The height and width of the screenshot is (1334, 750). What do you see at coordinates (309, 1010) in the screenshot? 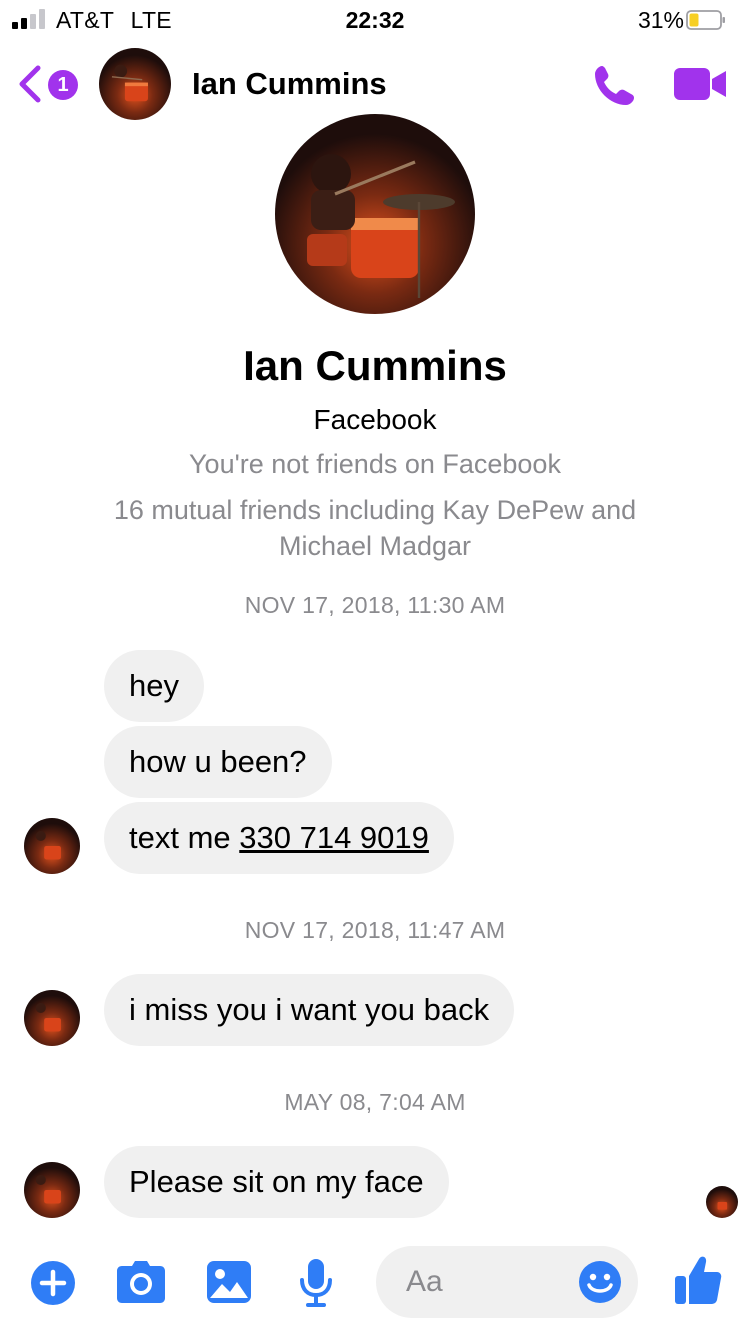
I see `incoming-message-bubble: i miss you i want you back` at bounding box center [309, 1010].